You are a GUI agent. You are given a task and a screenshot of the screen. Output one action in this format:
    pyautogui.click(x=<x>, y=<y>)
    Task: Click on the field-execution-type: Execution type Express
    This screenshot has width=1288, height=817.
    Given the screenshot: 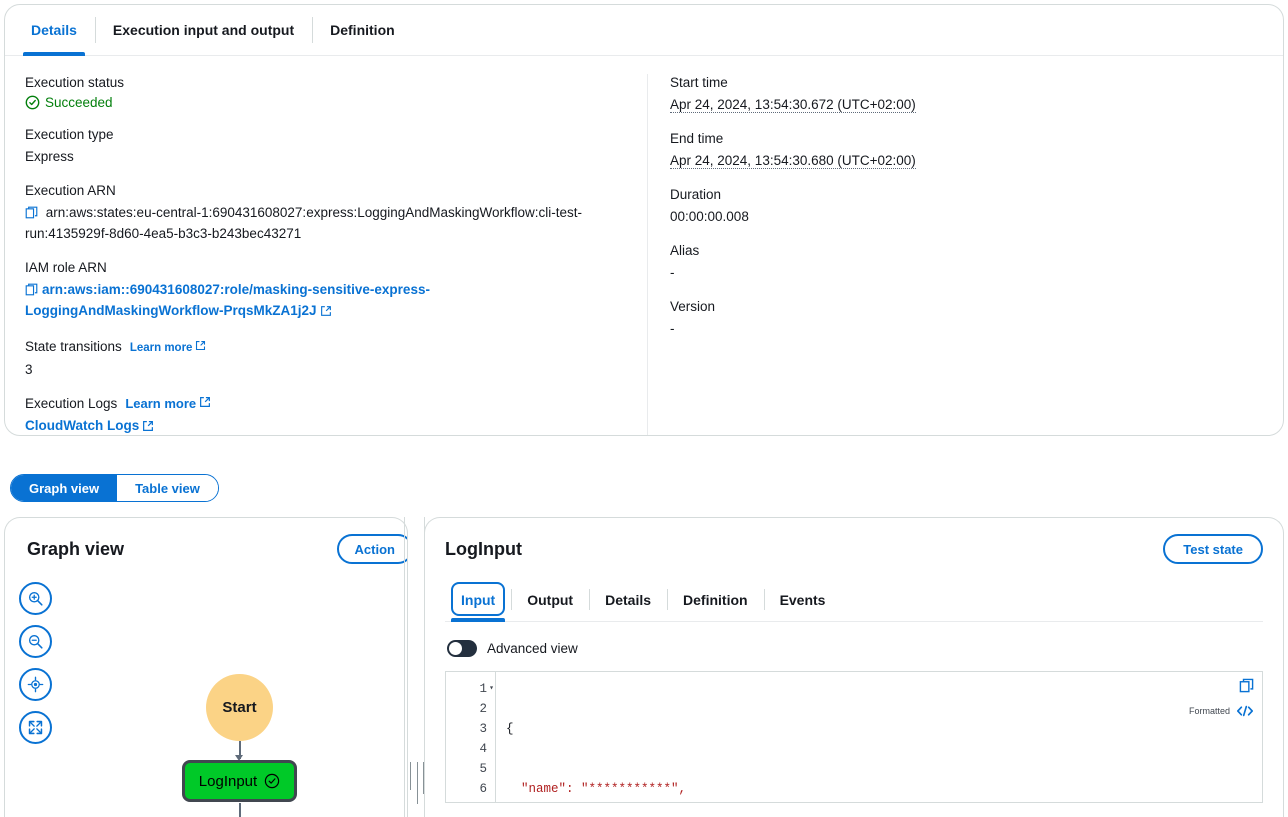 What is the action you would take?
    pyautogui.click(x=326, y=146)
    